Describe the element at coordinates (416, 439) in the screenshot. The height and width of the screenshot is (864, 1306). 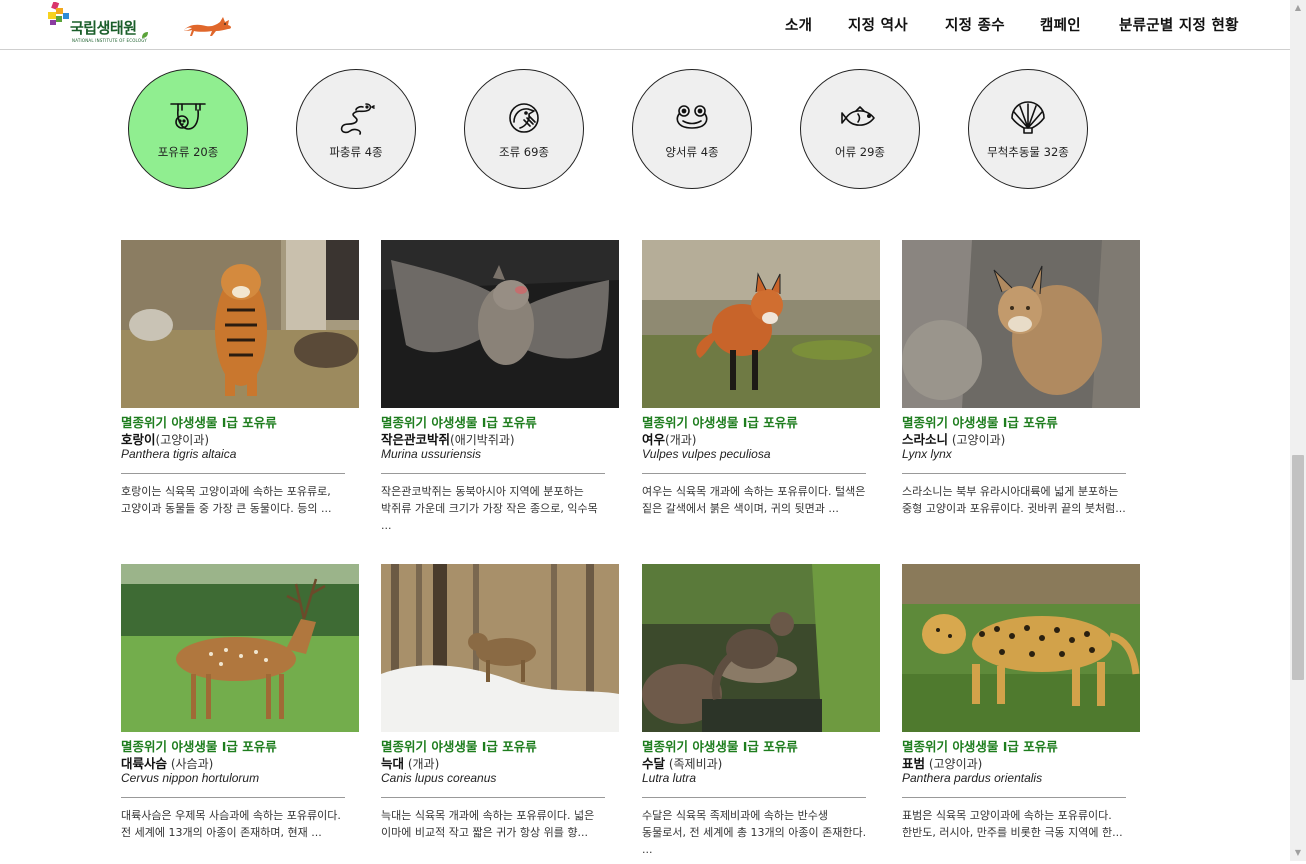
I see `species-common-name: 작은관코박쥐` at that location.